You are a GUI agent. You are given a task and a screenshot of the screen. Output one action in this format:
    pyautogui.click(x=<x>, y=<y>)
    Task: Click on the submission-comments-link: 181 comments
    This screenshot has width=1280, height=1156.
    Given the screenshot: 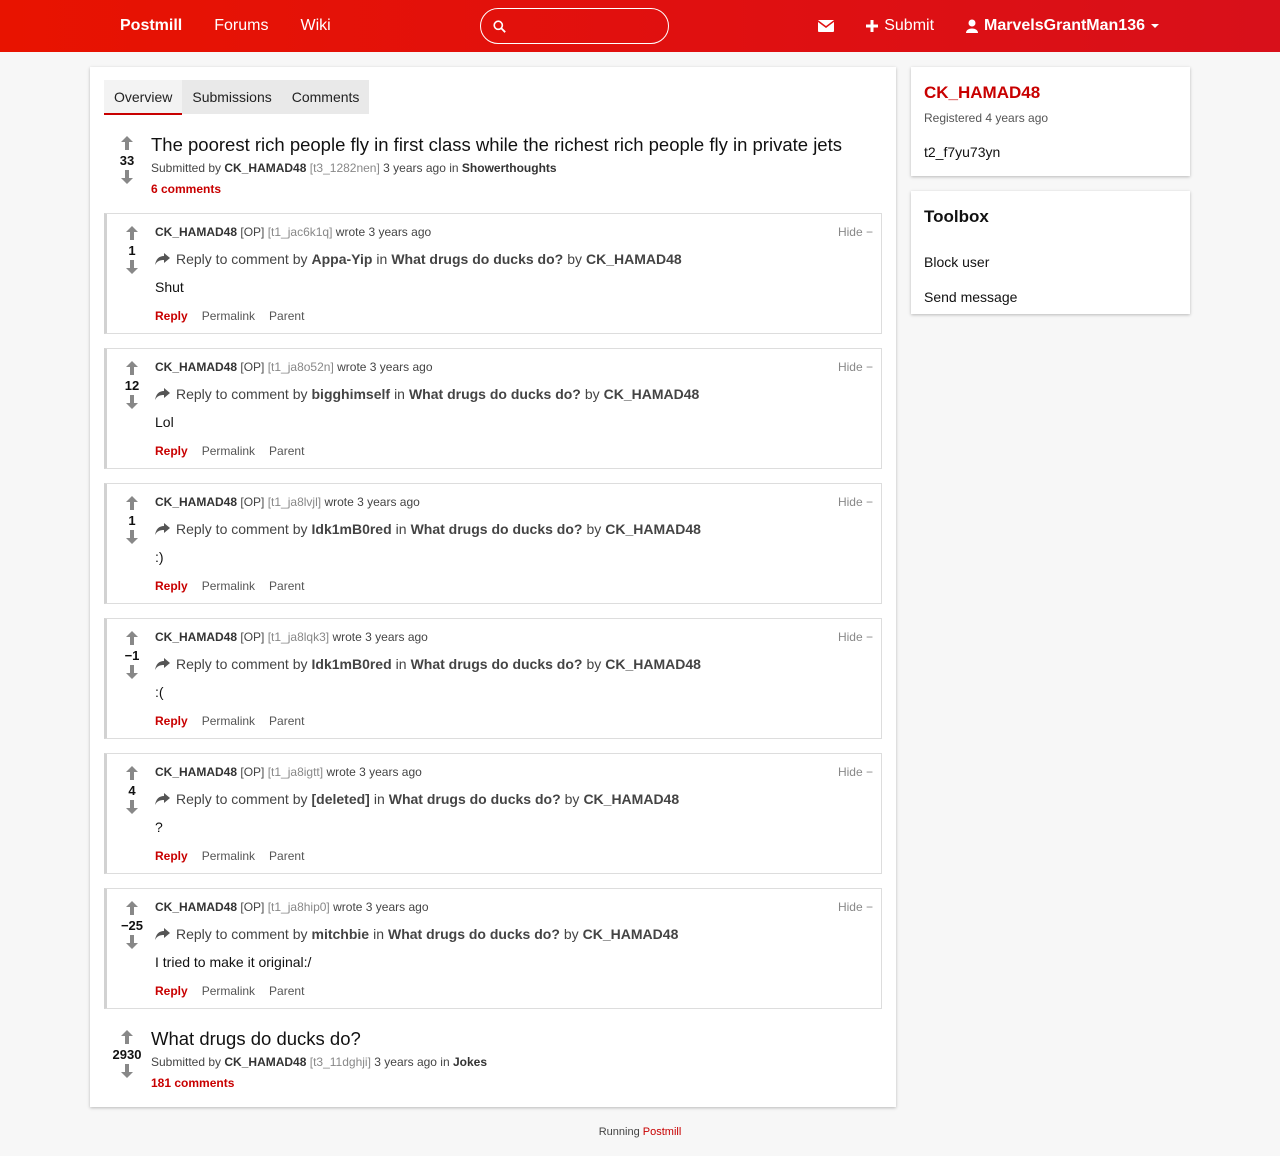 What is the action you would take?
    pyautogui.click(x=192, y=1083)
    